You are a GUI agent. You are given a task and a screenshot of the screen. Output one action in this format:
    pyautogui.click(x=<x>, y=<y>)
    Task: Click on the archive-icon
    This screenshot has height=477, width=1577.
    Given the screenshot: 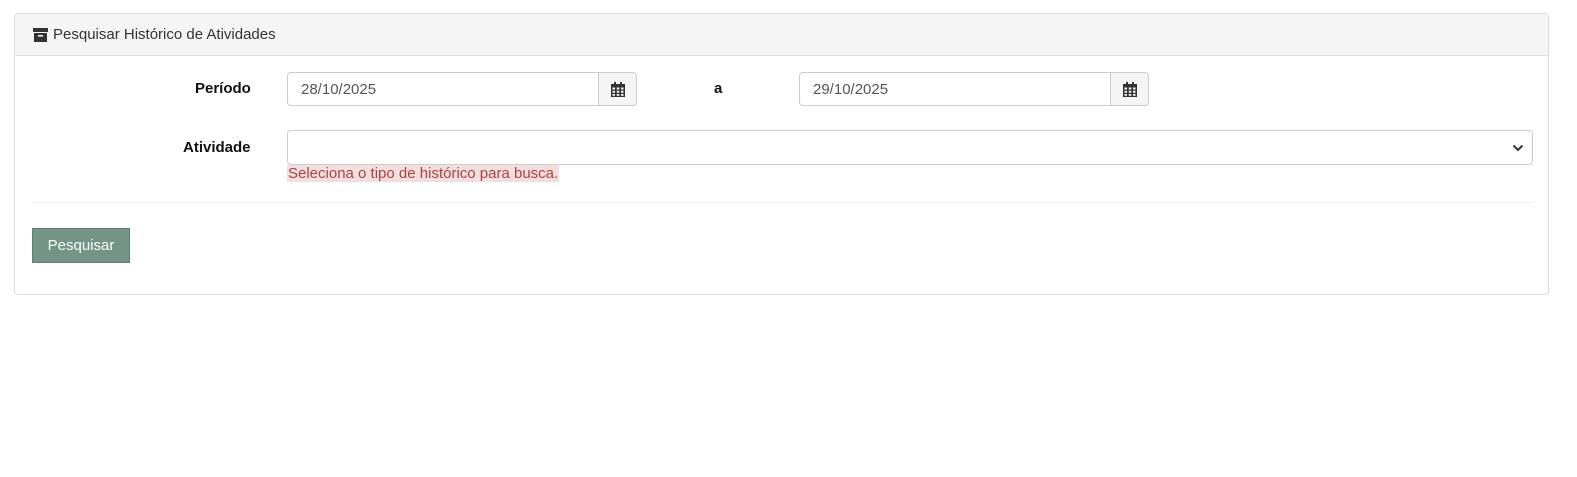 What is the action you would take?
    pyautogui.click(x=40, y=35)
    